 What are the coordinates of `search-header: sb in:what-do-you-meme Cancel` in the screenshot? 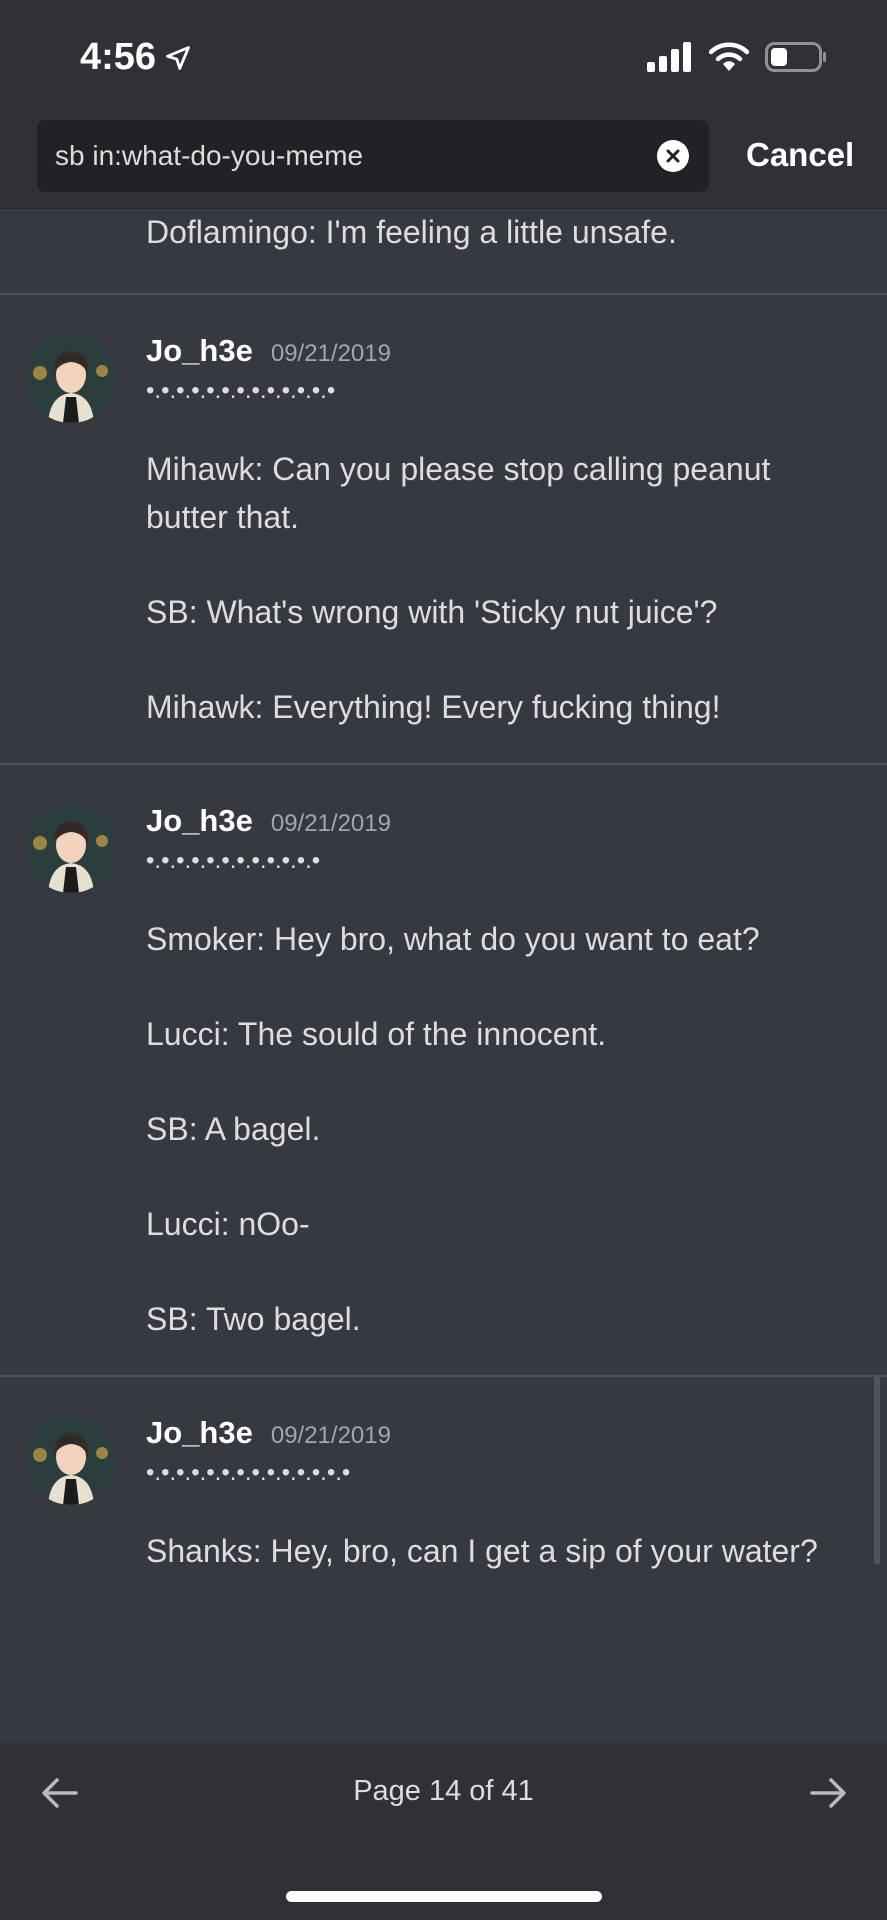 It's located at (443, 162).